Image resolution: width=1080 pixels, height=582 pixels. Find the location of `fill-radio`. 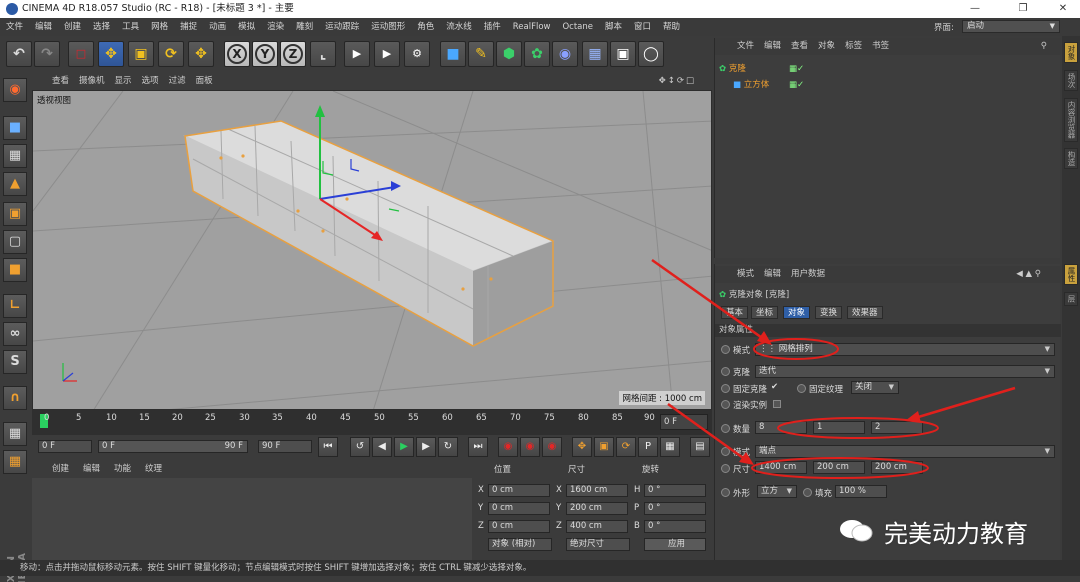

fill-radio is located at coordinates (807, 492).